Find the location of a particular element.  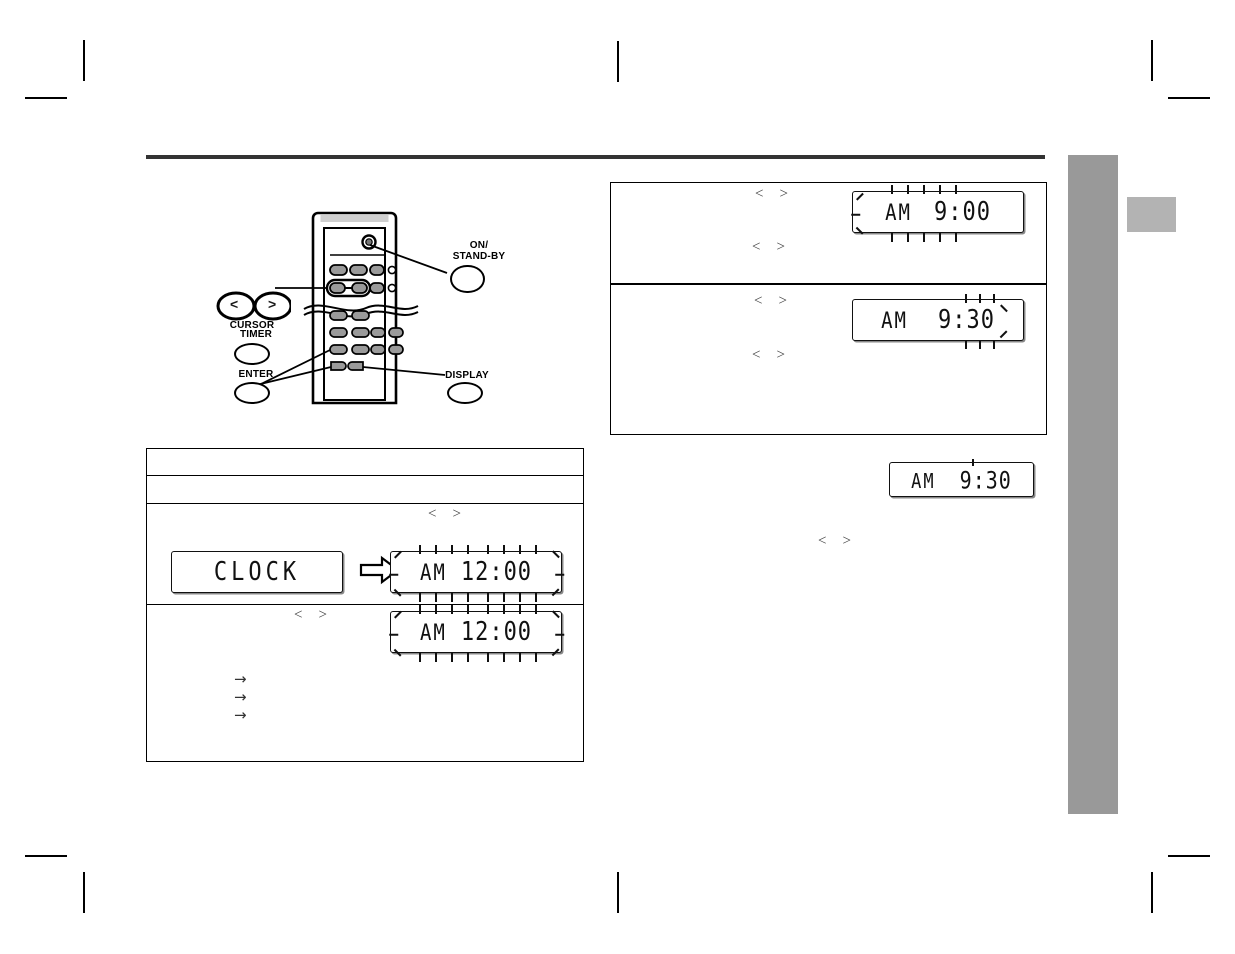

lcd-time-930-panel: AM 9:30 is located at coordinates (938, 321).